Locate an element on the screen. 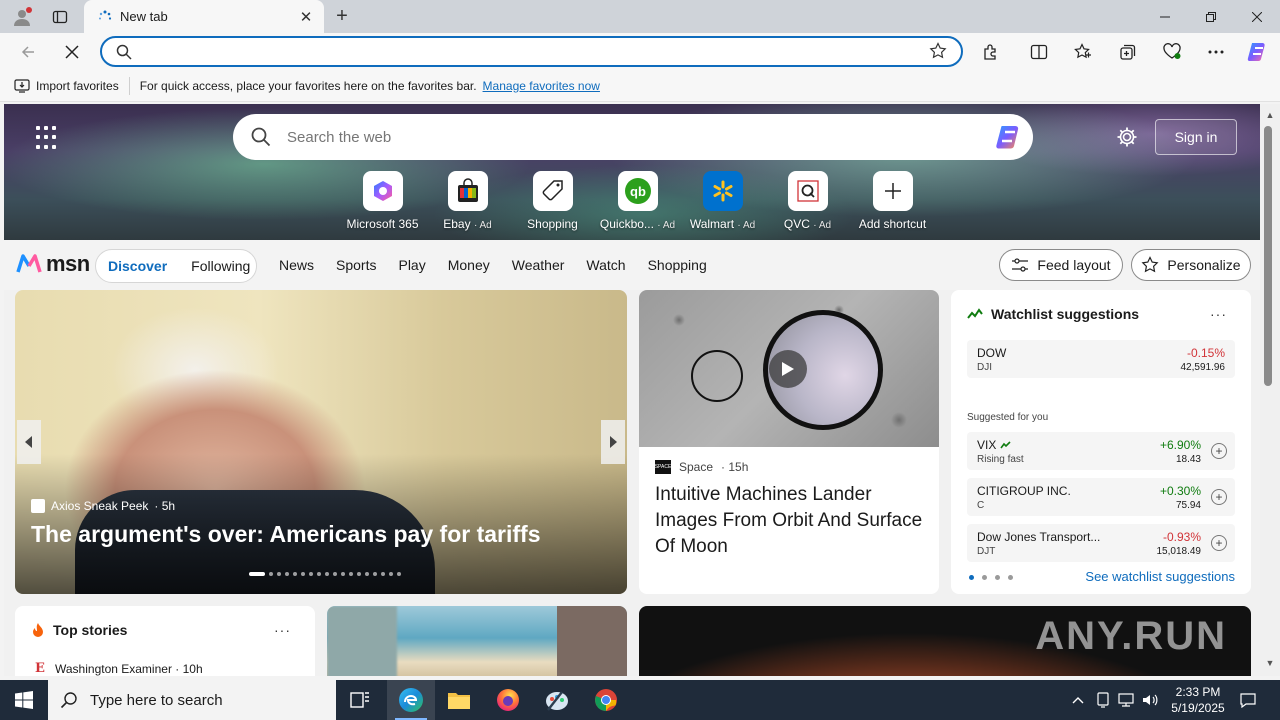 The height and width of the screenshot is (720, 1280). split-screen-button is located at coordinates (1039, 52).